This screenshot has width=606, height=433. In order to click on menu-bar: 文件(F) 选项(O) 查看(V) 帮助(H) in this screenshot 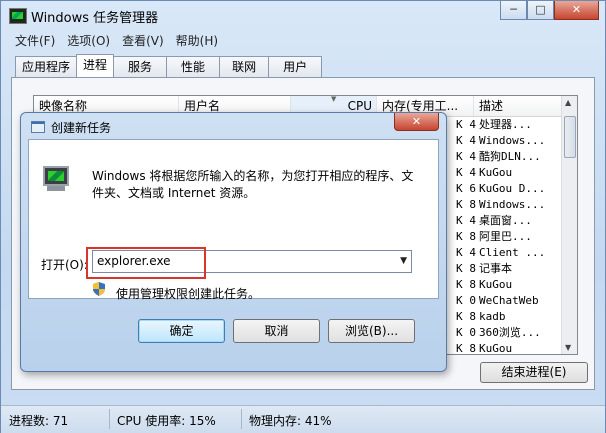, I will do `click(116, 41)`.